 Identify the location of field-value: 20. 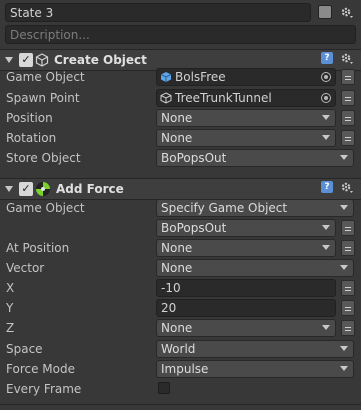
(169, 308).